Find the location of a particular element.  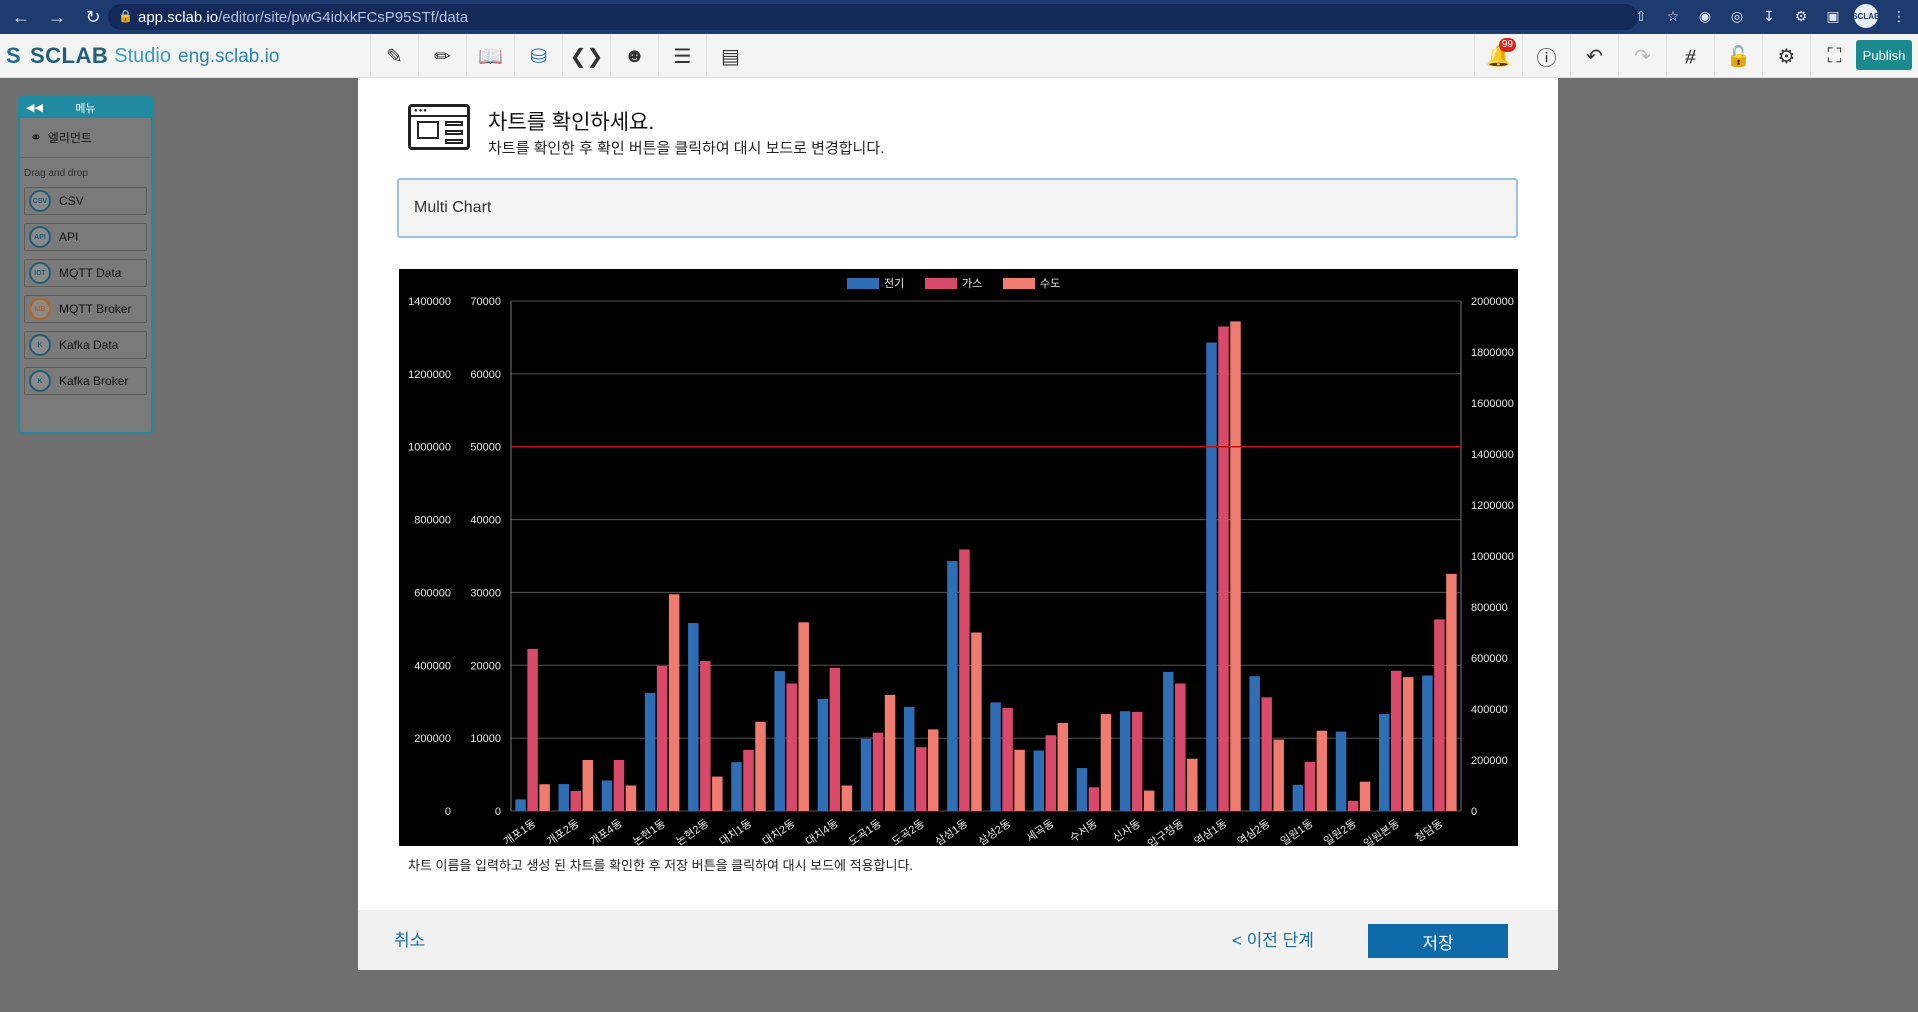

back-icon: ← is located at coordinates (21, 17).